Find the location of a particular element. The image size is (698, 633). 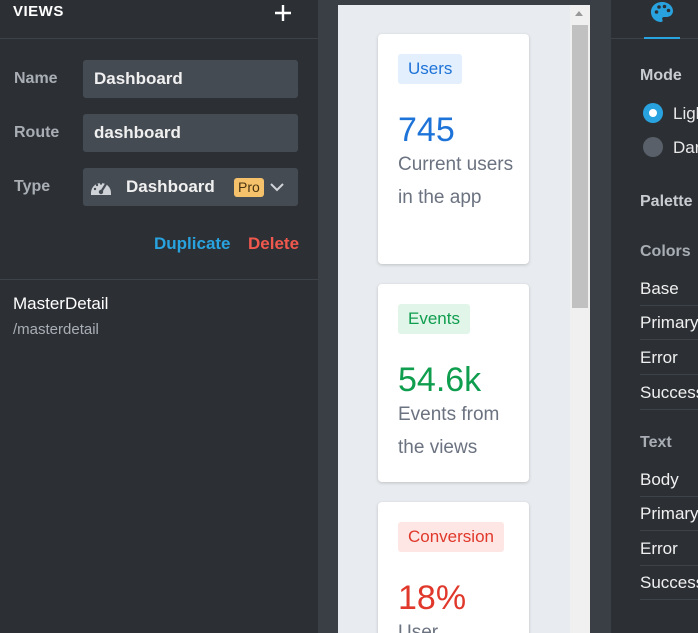

text-item-label: Body is located at coordinates (659, 479).